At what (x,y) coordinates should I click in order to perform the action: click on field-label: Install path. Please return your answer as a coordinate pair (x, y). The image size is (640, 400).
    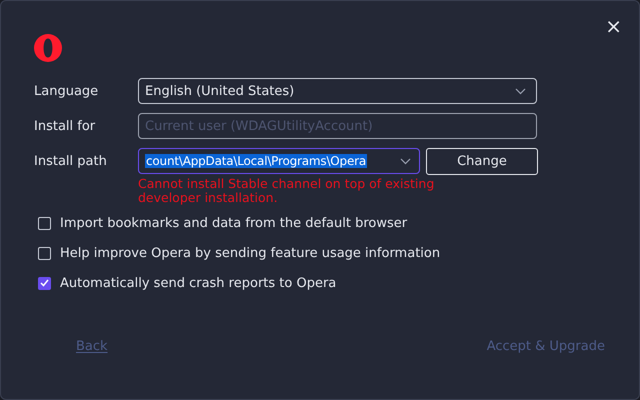
    Looking at the image, I should click on (71, 161).